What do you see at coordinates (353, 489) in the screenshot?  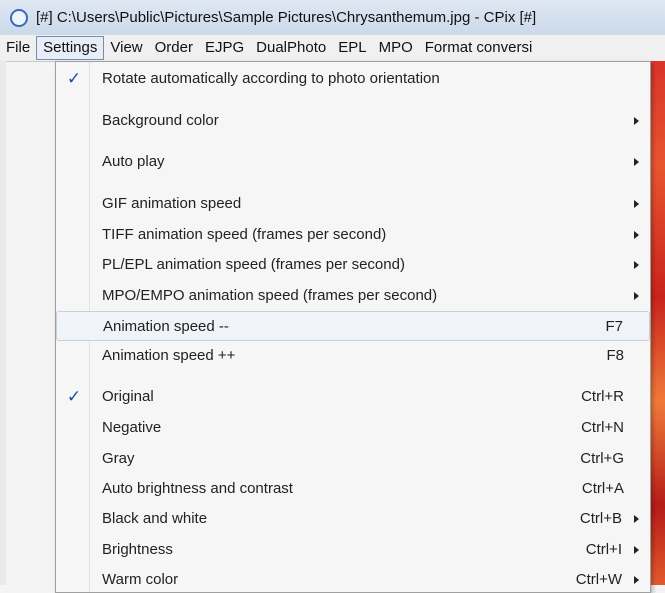 I see `menu-item-auto-brightness-contrast: Auto brightness and contrast Ctrl+A` at bounding box center [353, 489].